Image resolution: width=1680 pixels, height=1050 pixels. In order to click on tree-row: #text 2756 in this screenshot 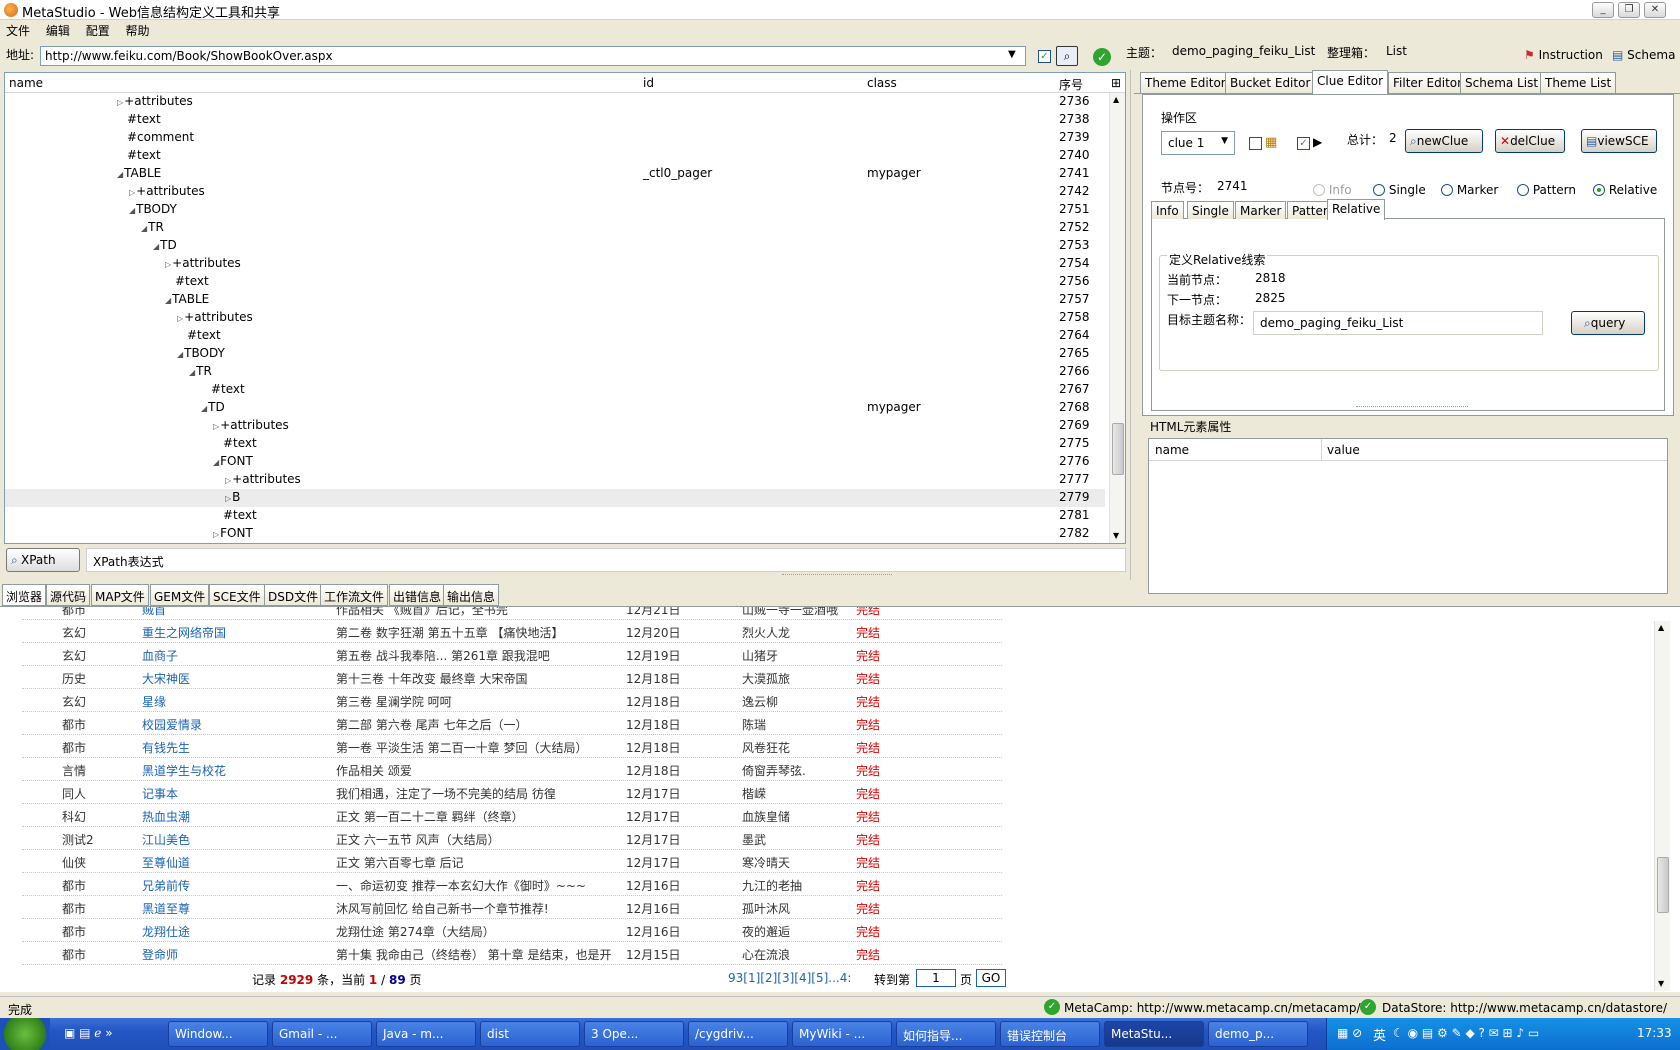, I will do `click(555, 282)`.